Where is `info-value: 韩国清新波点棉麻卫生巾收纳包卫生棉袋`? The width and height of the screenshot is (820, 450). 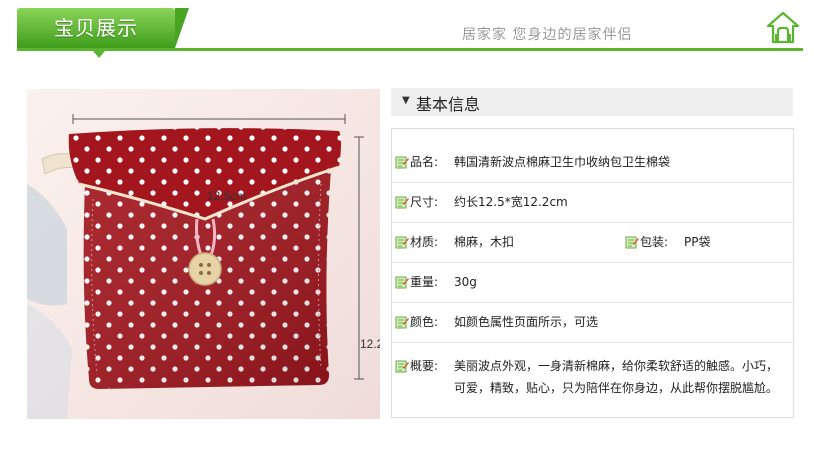 info-value: 韩国清新波点棉麻卫生巾收纳包卫生棉袋 is located at coordinates (562, 162).